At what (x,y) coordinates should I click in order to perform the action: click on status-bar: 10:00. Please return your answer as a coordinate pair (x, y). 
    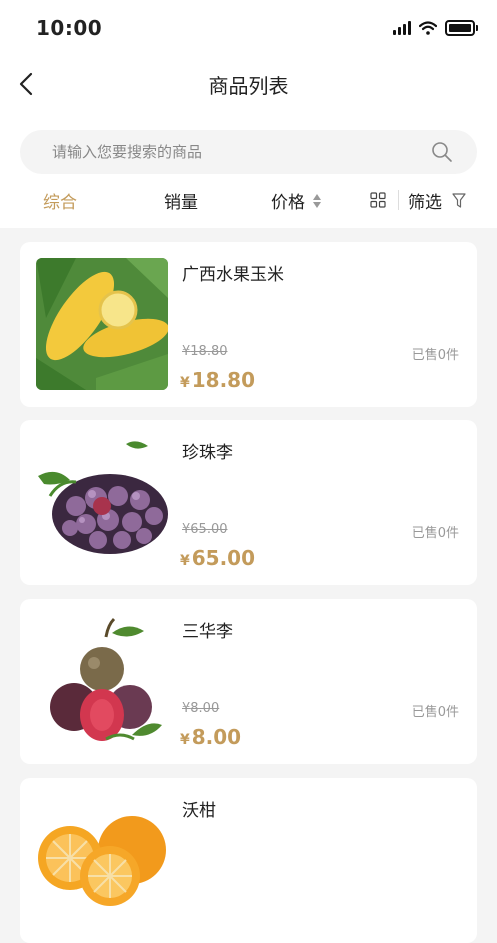
    Looking at the image, I should click on (248, 28).